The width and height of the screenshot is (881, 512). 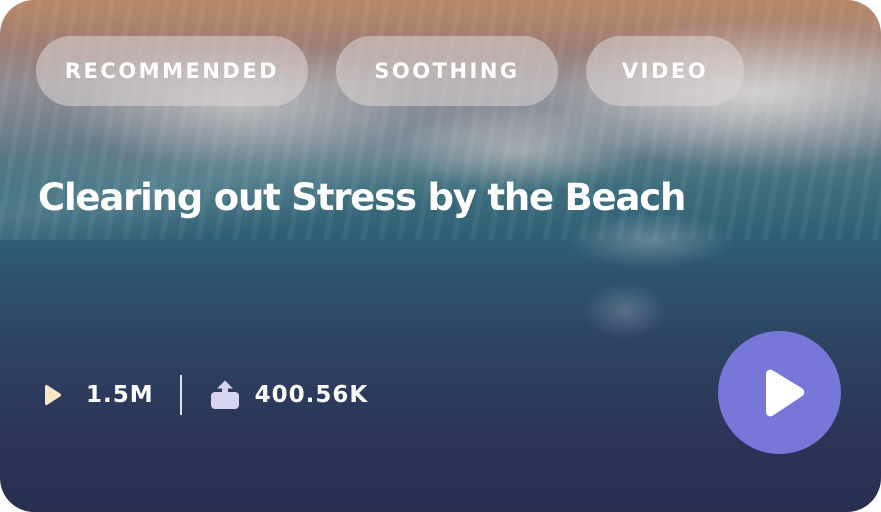 I want to click on tag-video: VIDEO, so click(x=665, y=71).